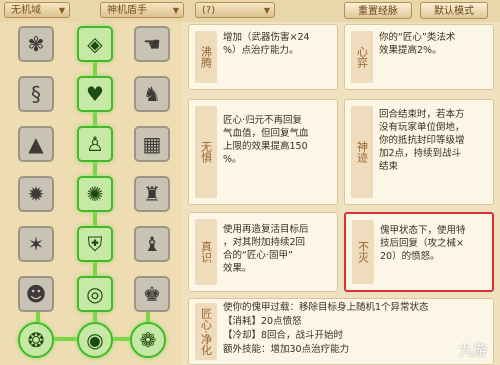  Describe the element at coordinates (473, 351) in the screenshot. I see `watermark: 九游` at that location.